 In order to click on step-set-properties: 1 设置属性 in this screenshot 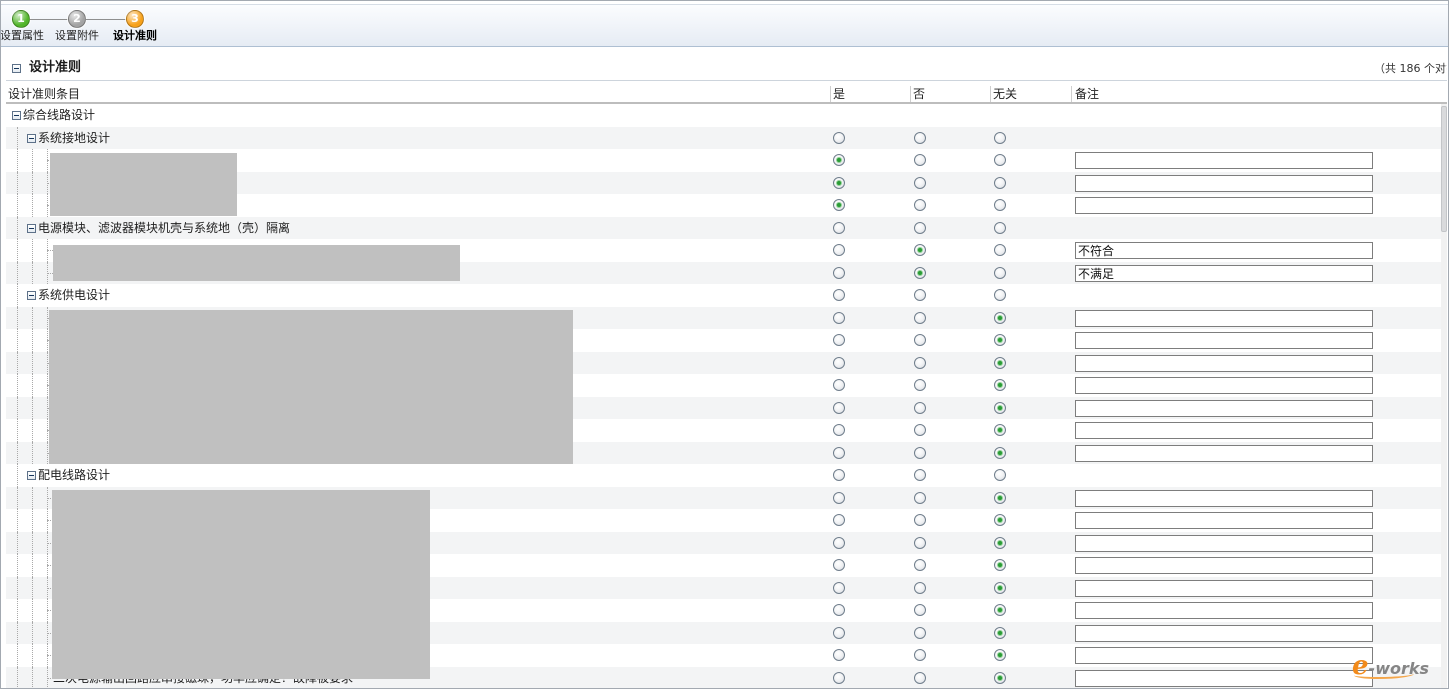, I will do `click(22, 26)`.